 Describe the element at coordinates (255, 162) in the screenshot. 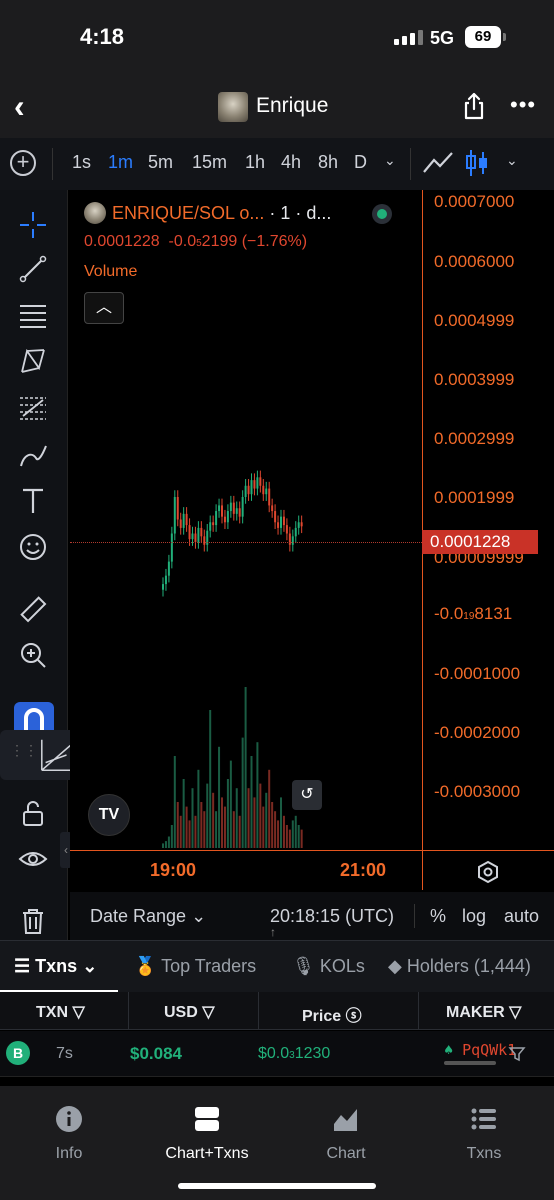

I see `timeframe-1h: 1h` at that location.